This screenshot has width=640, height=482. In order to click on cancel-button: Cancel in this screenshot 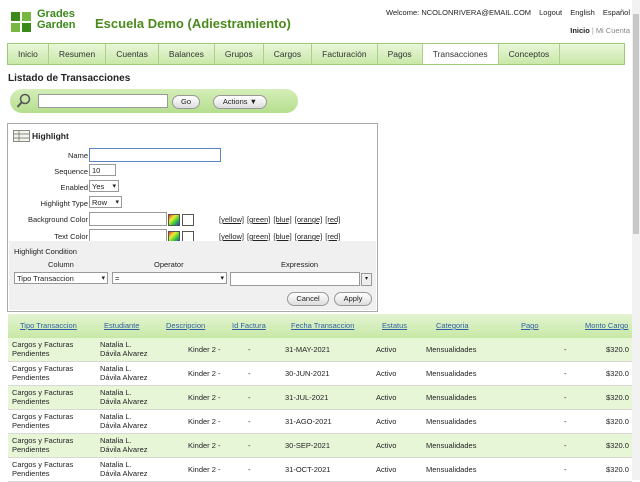, I will do `click(308, 299)`.